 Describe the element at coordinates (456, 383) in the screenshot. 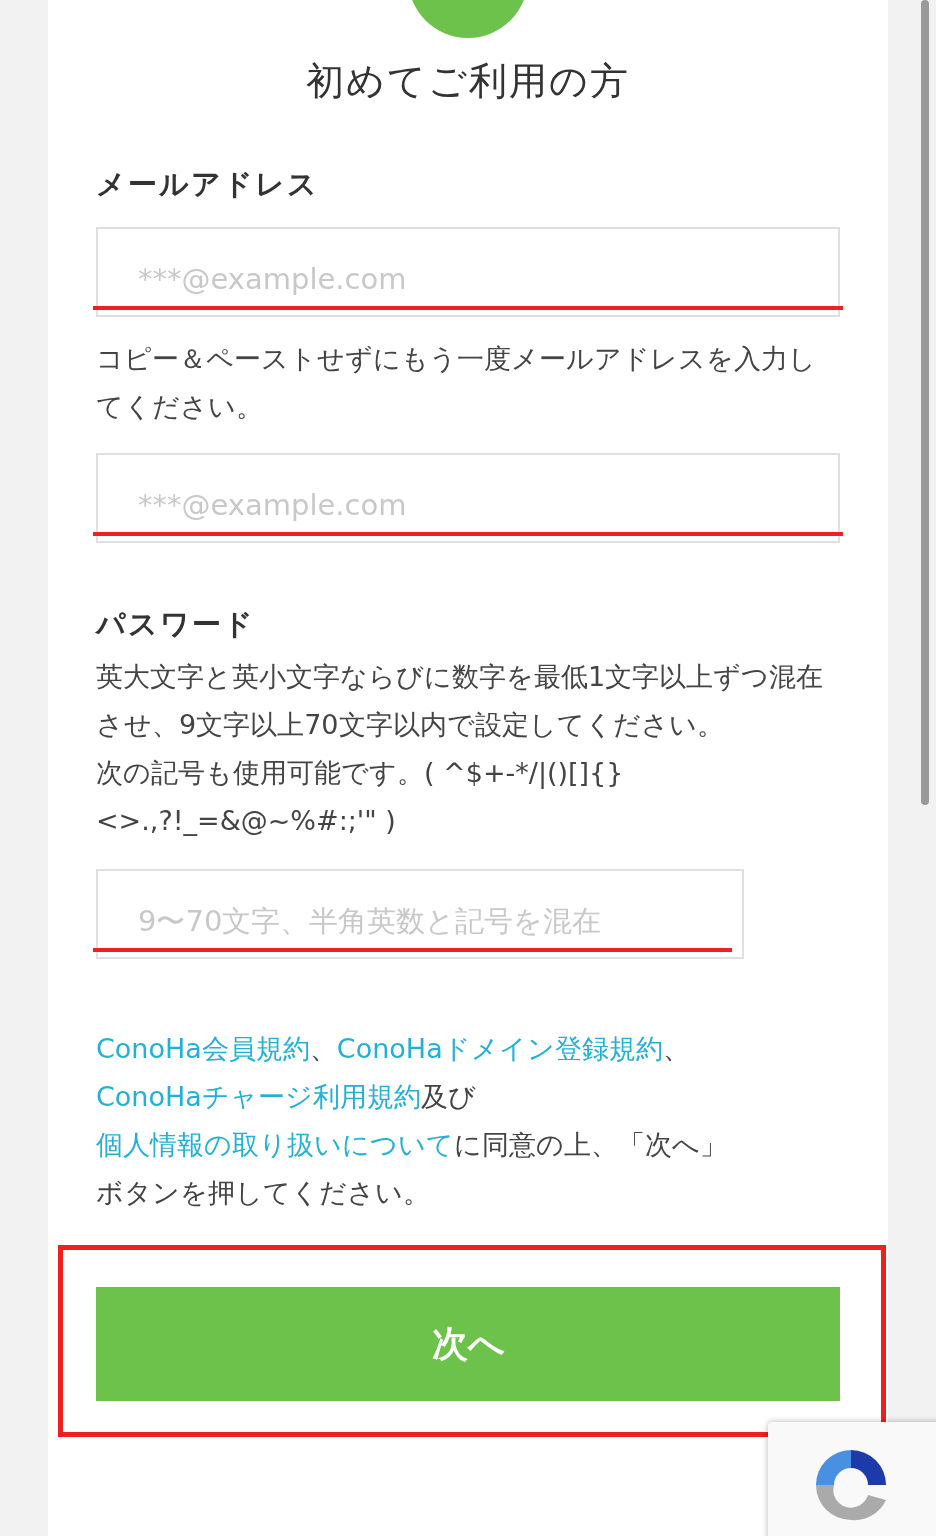

I see `instruction-text: コピー＆ペーストせずにもう一度メールアドレスを入力してください。` at that location.